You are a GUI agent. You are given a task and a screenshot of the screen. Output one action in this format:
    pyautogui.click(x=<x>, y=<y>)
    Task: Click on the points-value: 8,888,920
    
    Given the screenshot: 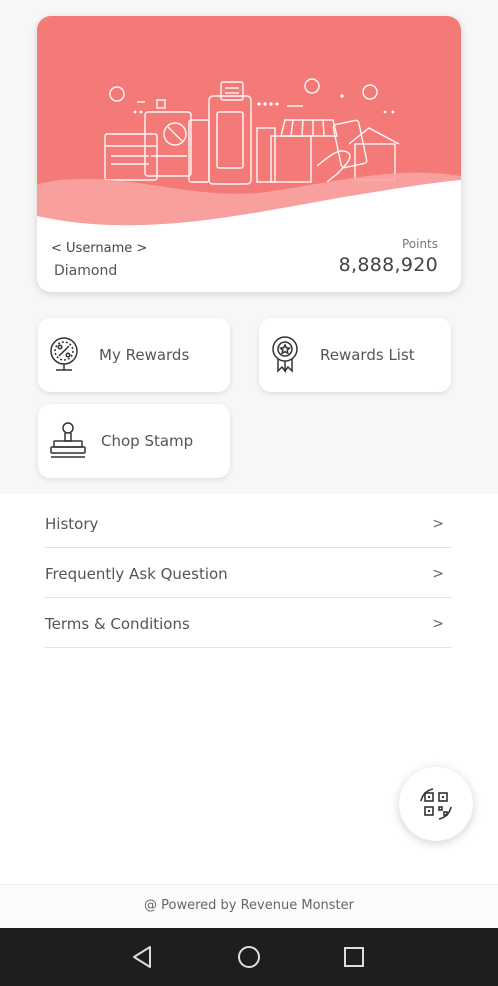 What is the action you would take?
    pyautogui.click(x=388, y=265)
    